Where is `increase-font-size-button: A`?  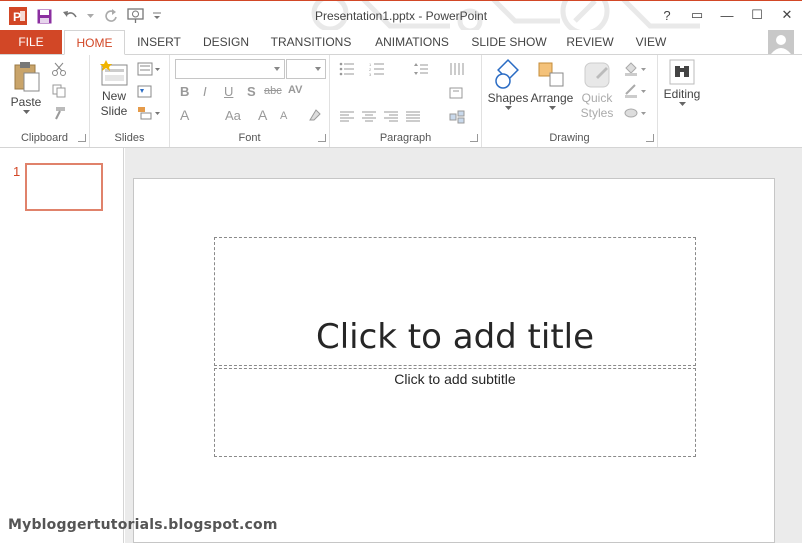 increase-font-size-button: A is located at coordinates (262, 115).